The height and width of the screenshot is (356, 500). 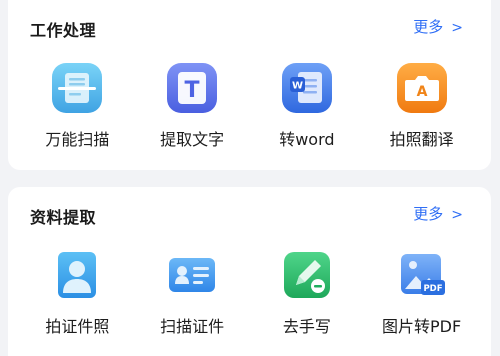 I want to click on tool-convert-word: W 转word, so click(x=307, y=106).